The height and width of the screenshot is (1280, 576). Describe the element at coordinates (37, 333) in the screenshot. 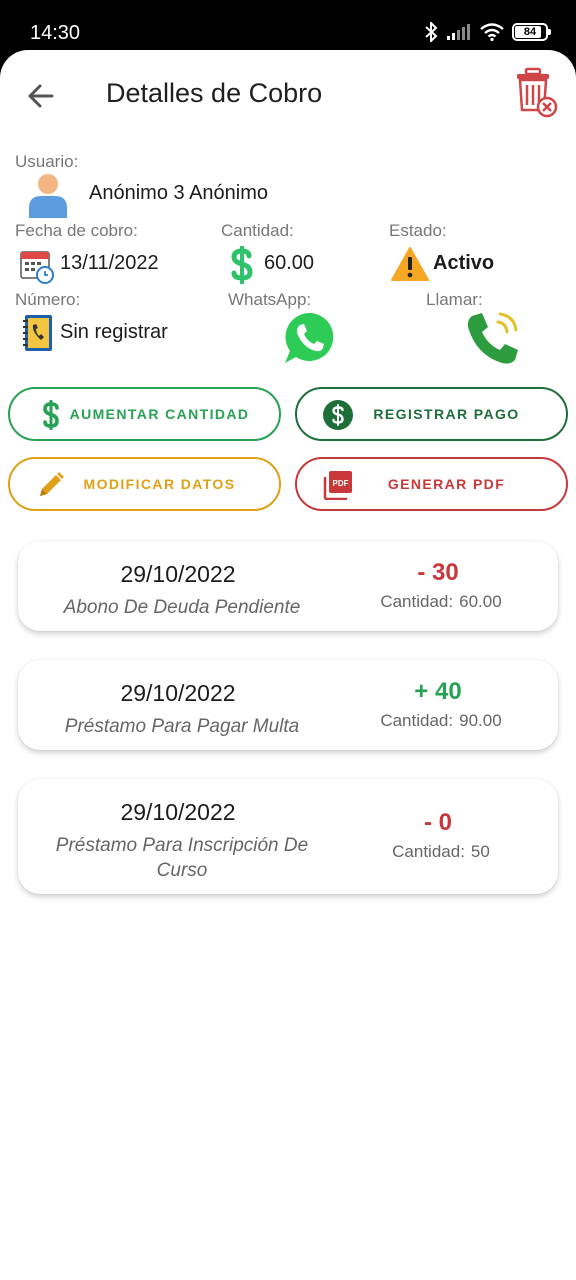

I see `phonebook-icon` at that location.